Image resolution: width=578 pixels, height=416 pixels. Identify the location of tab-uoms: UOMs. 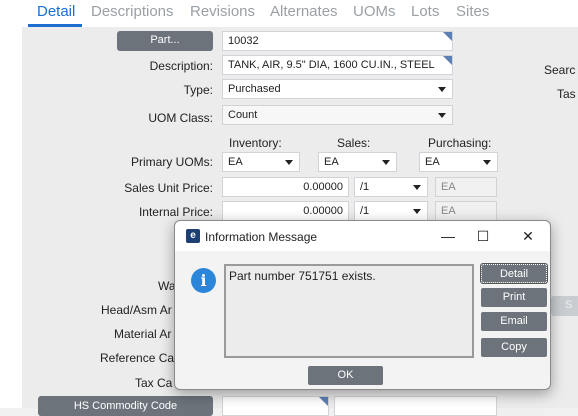
(374, 11).